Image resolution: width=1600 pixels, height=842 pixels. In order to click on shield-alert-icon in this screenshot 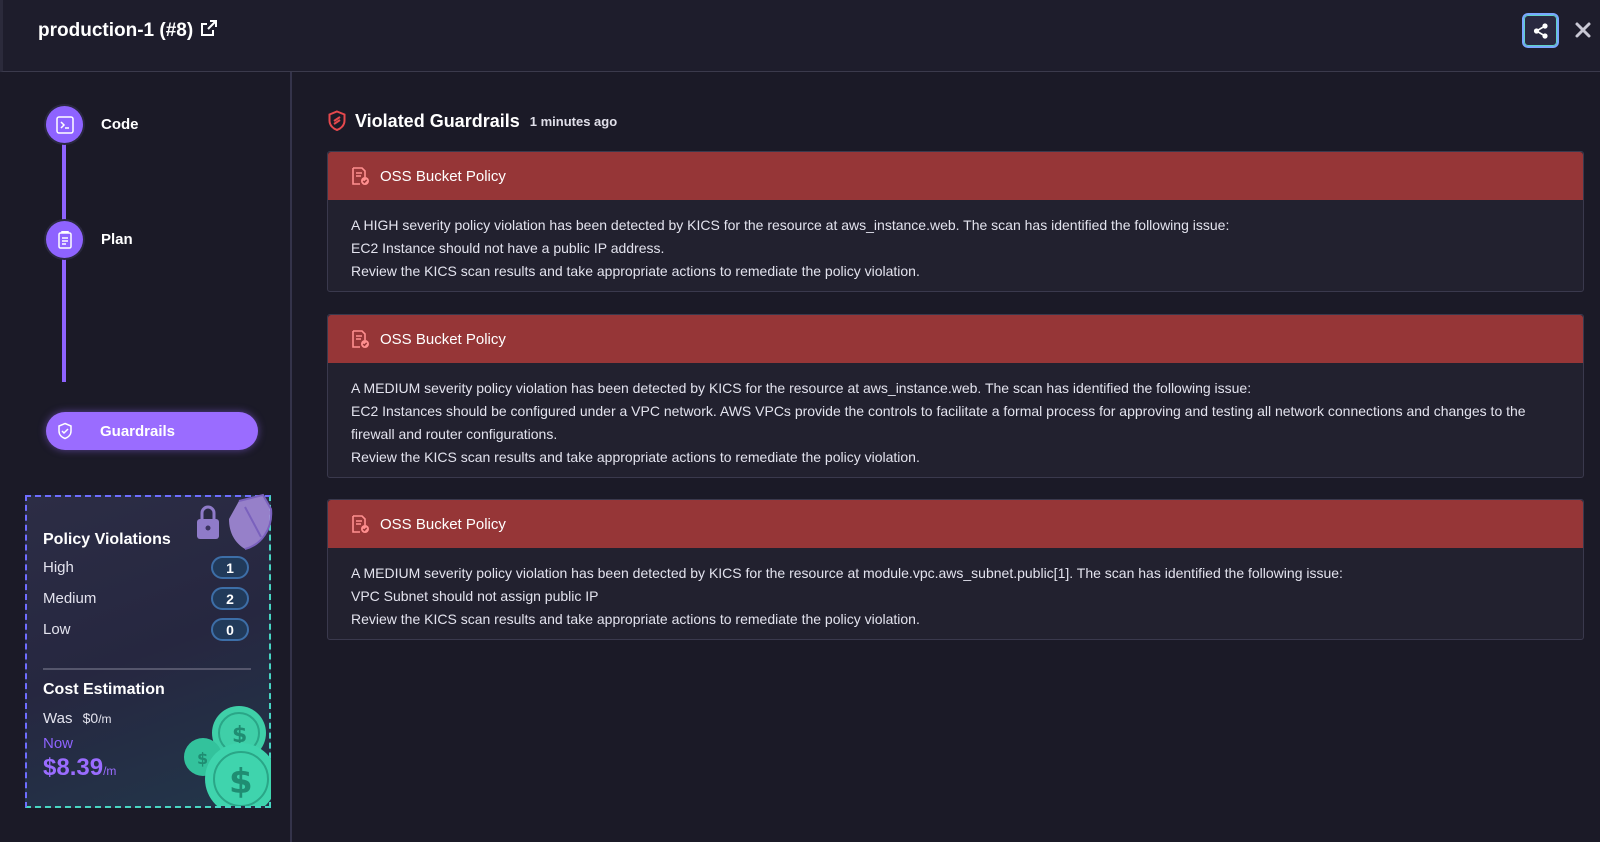, I will do `click(337, 121)`.